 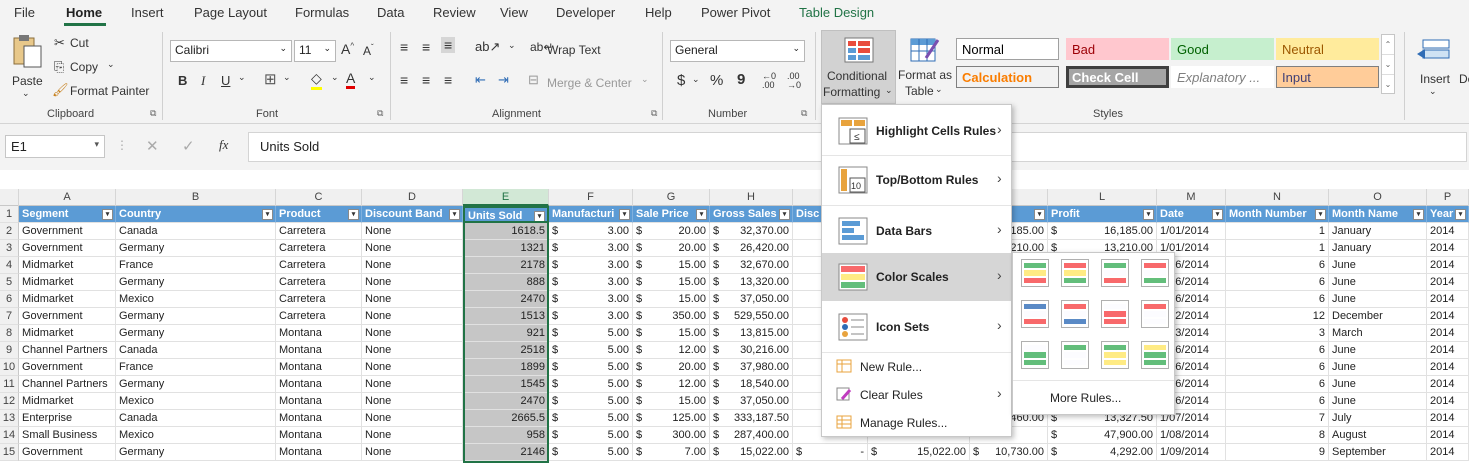 What do you see at coordinates (9, 316) in the screenshot?
I see `row-header: 7` at bounding box center [9, 316].